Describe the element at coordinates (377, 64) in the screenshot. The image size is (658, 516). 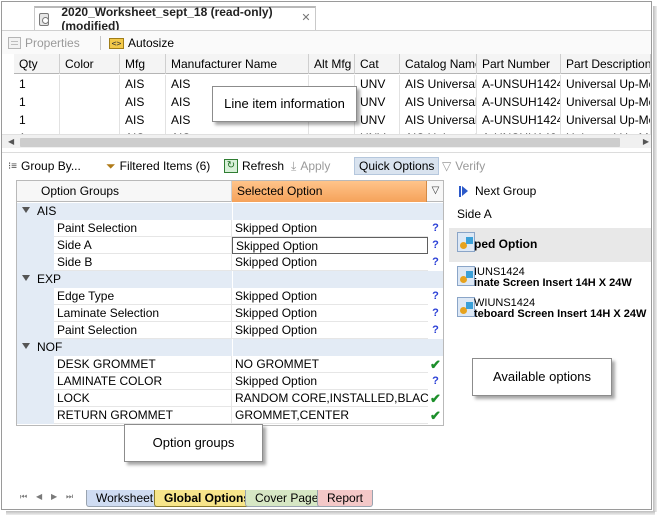
I see `column-header: Cat` at that location.